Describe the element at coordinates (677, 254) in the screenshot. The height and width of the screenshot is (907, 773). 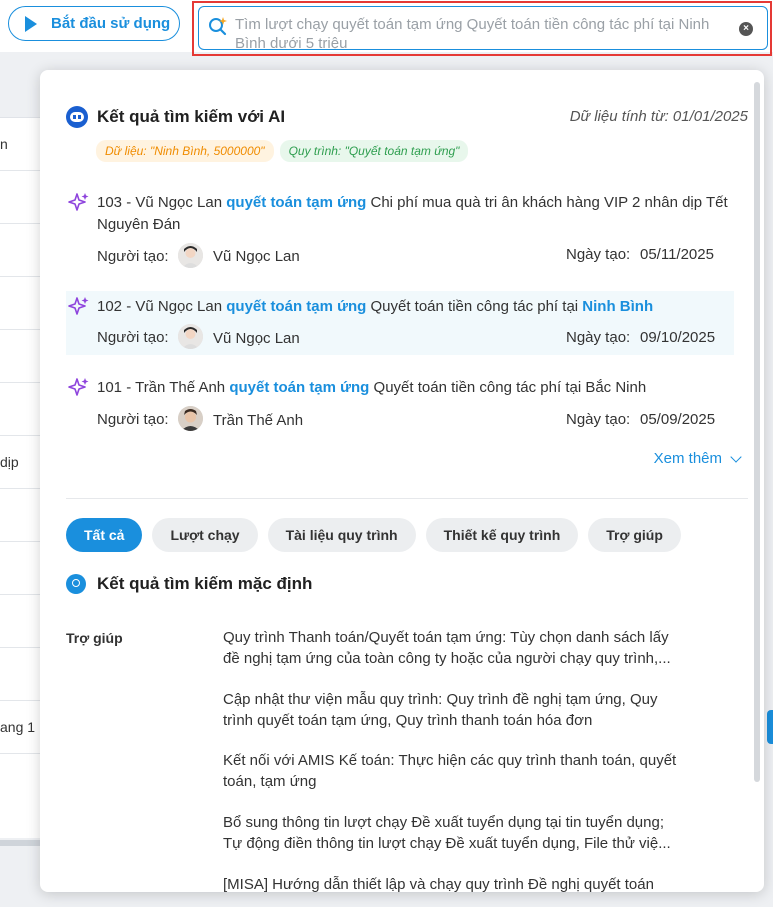
I see `created-date-value: 05/11/2025` at that location.